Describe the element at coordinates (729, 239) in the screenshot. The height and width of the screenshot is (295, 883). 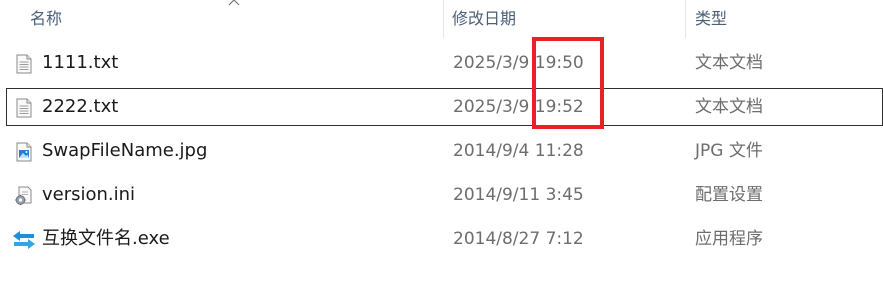
I see `file-type: 应用程序` at that location.